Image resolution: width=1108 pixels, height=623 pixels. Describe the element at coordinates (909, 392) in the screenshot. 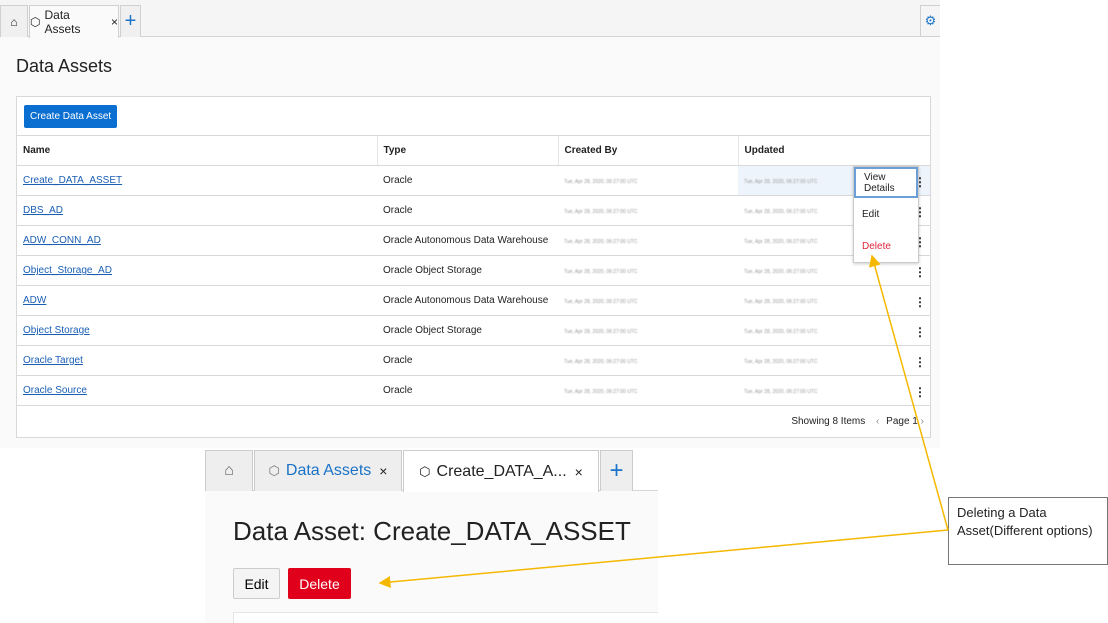

I see `arrow-to-menu-delete` at that location.